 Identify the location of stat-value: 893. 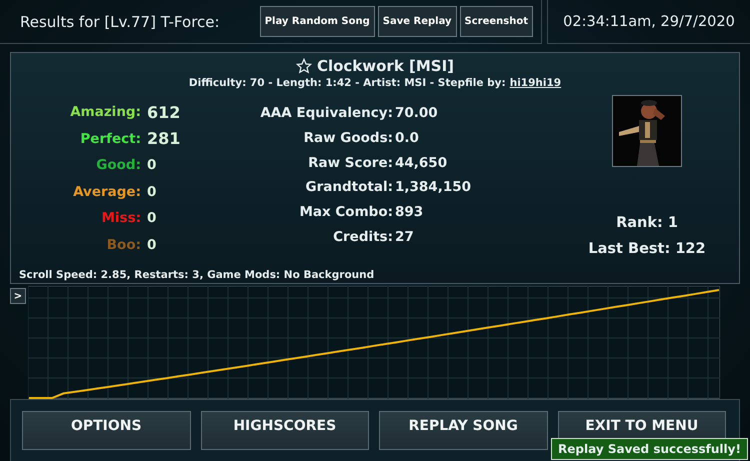
(409, 212).